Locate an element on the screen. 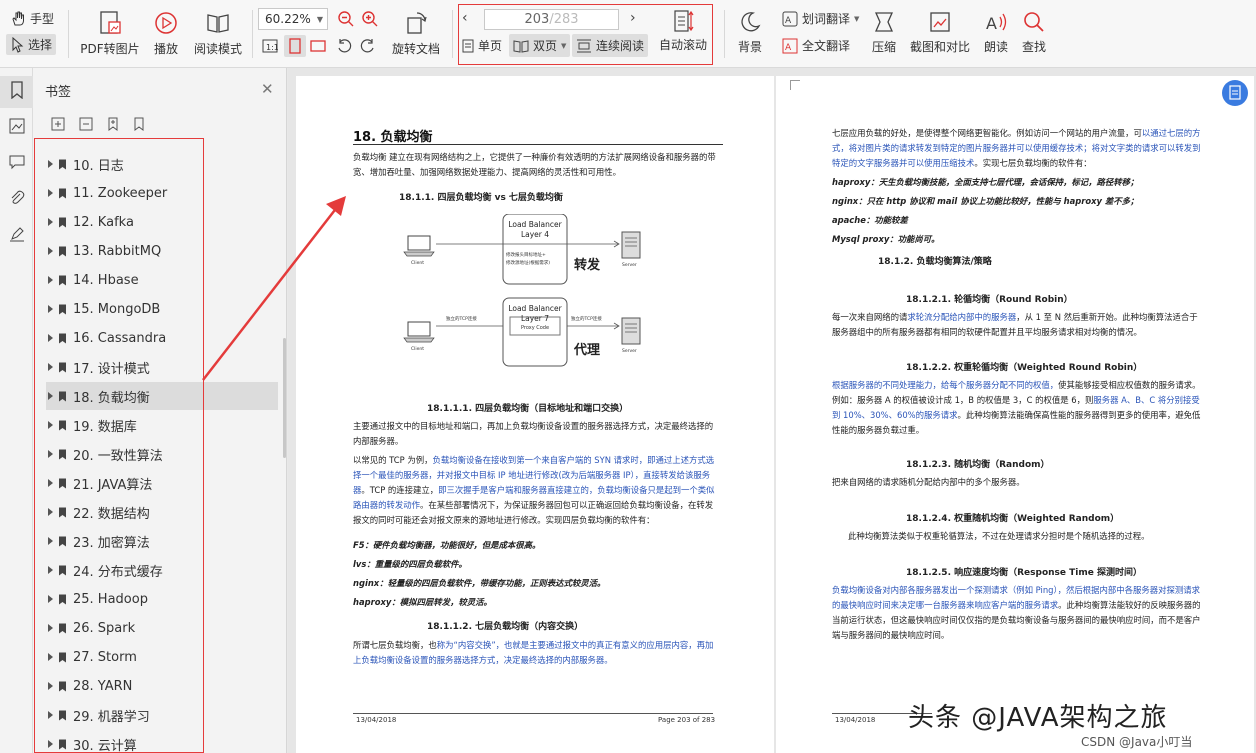 This screenshot has height=753, width=1256. fit-page-icon is located at coordinates (295, 46).